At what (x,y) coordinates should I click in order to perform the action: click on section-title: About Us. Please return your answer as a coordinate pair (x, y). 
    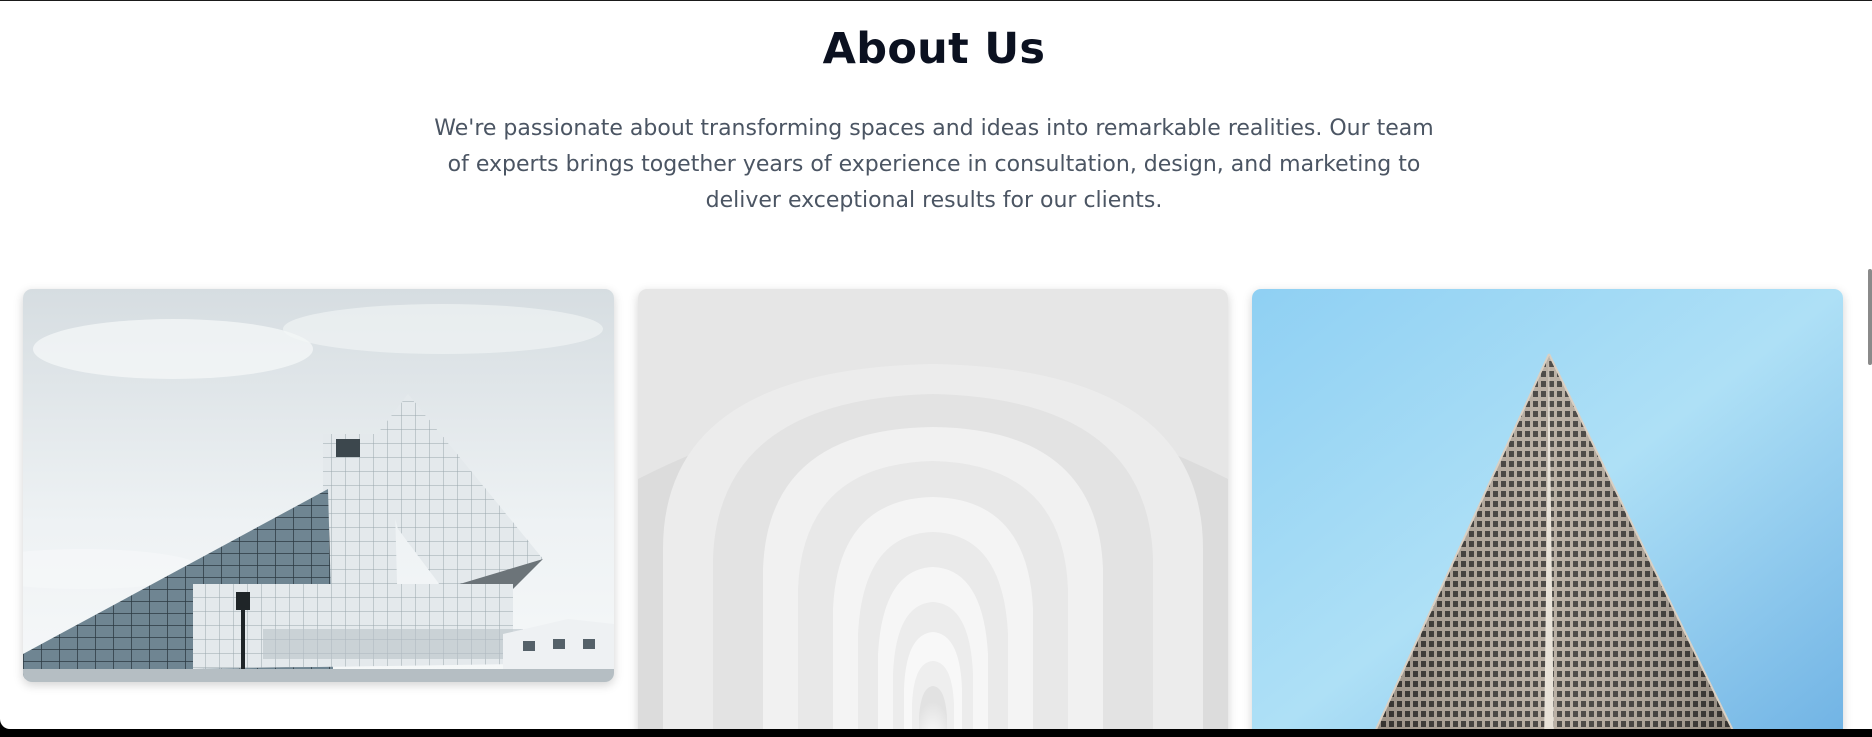
    Looking at the image, I should click on (934, 49).